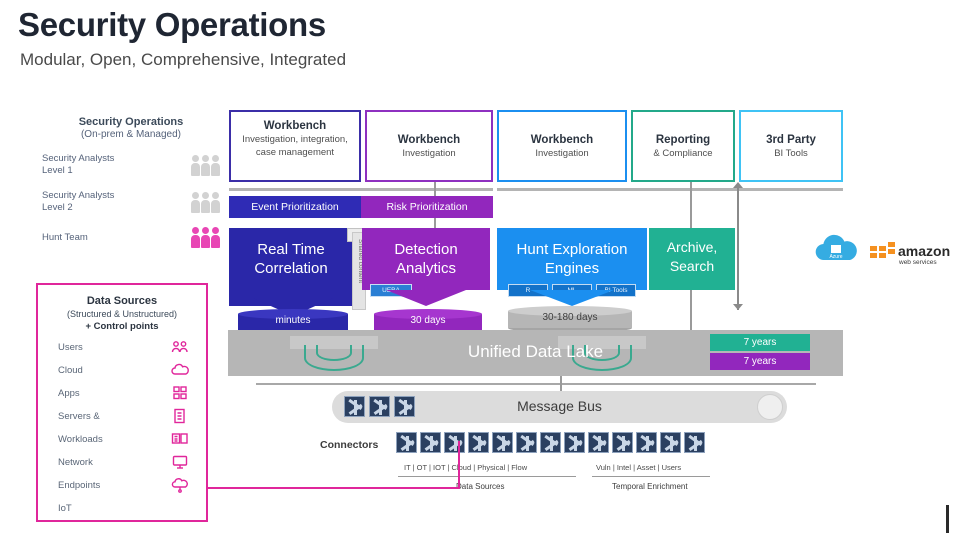 The width and height of the screenshot is (974, 541). I want to click on legend-row-hunt-team: Hunt Team, so click(131, 237).